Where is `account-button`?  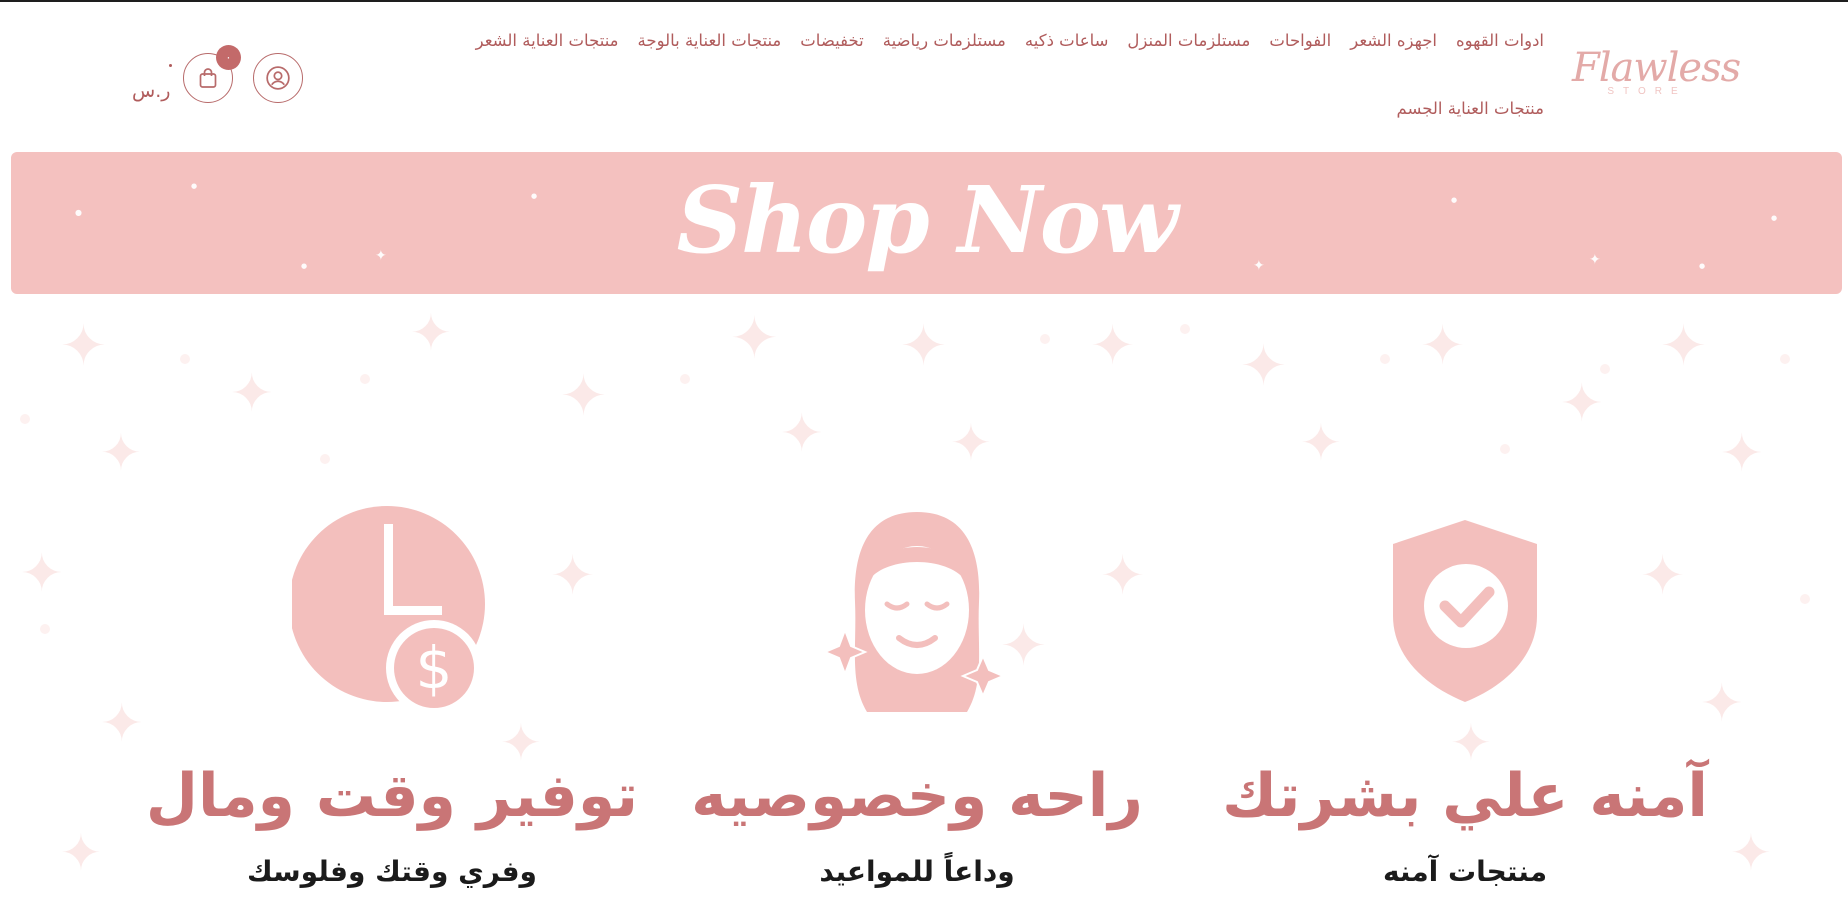 account-button is located at coordinates (278, 78).